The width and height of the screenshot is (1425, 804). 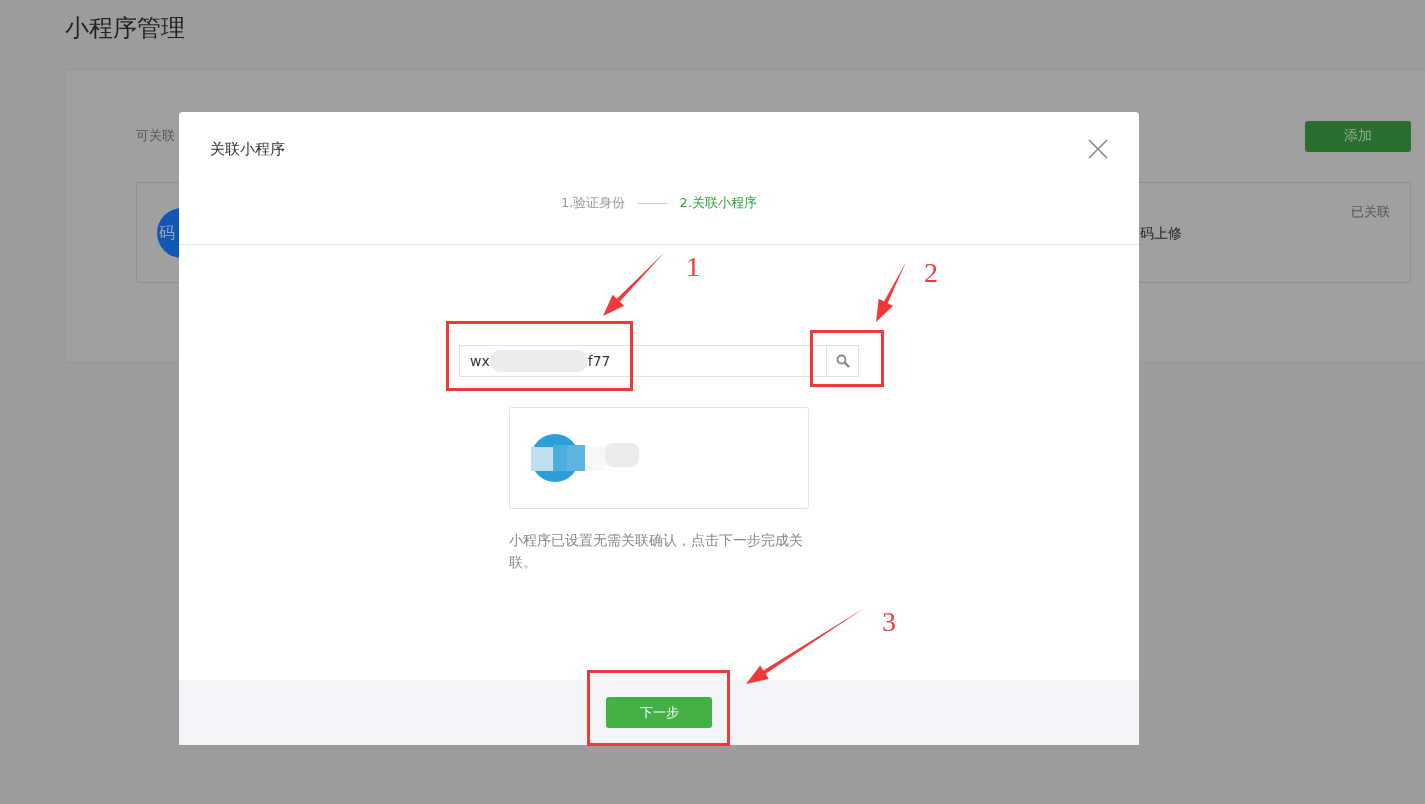 I want to click on panel-label: 可关联, so click(x=155, y=136).